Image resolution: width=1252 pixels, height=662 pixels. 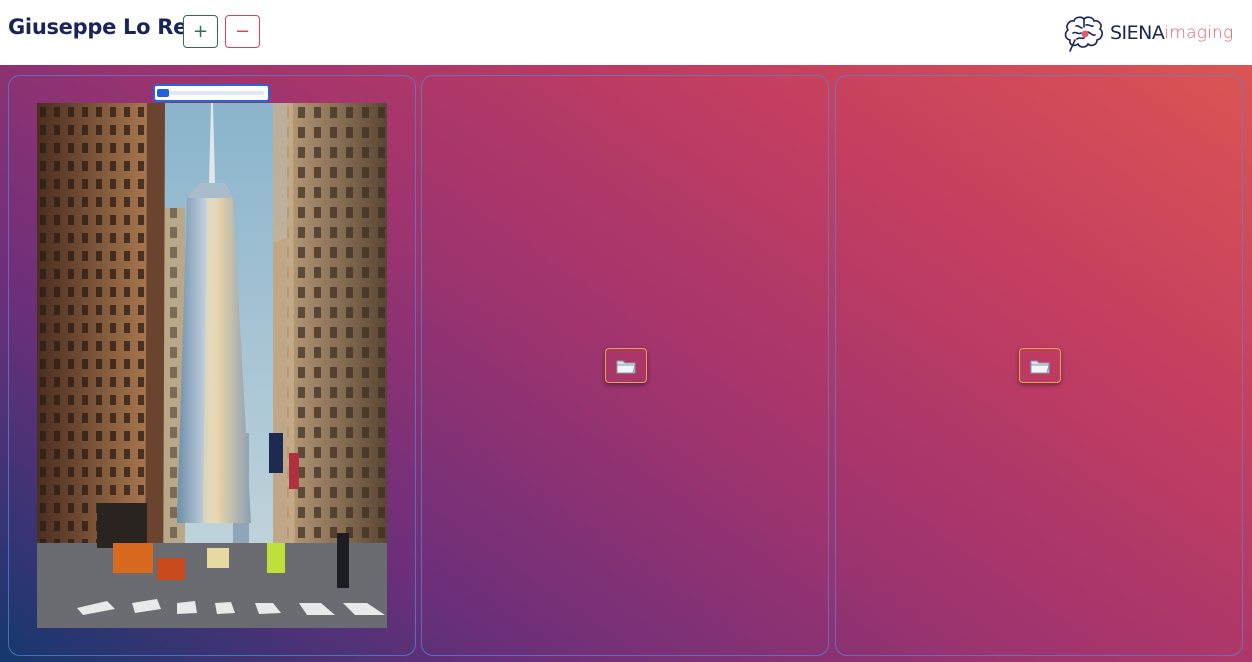 What do you see at coordinates (1083, 34) in the screenshot?
I see `brain-icon` at bounding box center [1083, 34].